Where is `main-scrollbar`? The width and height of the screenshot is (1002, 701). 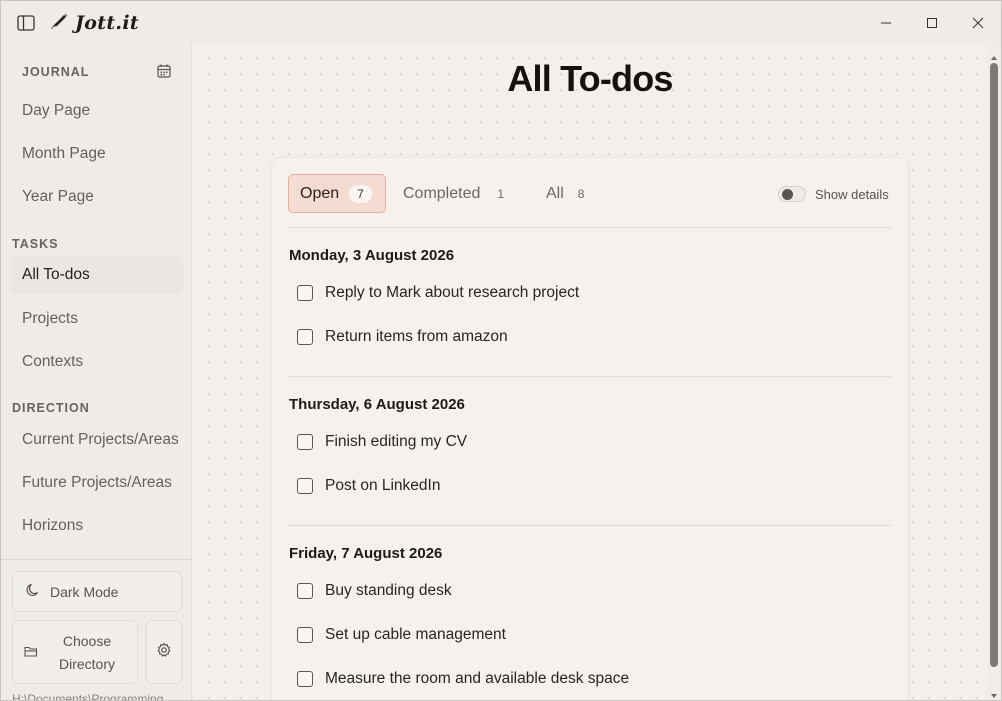 main-scrollbar is located at coordinates (994, 372).